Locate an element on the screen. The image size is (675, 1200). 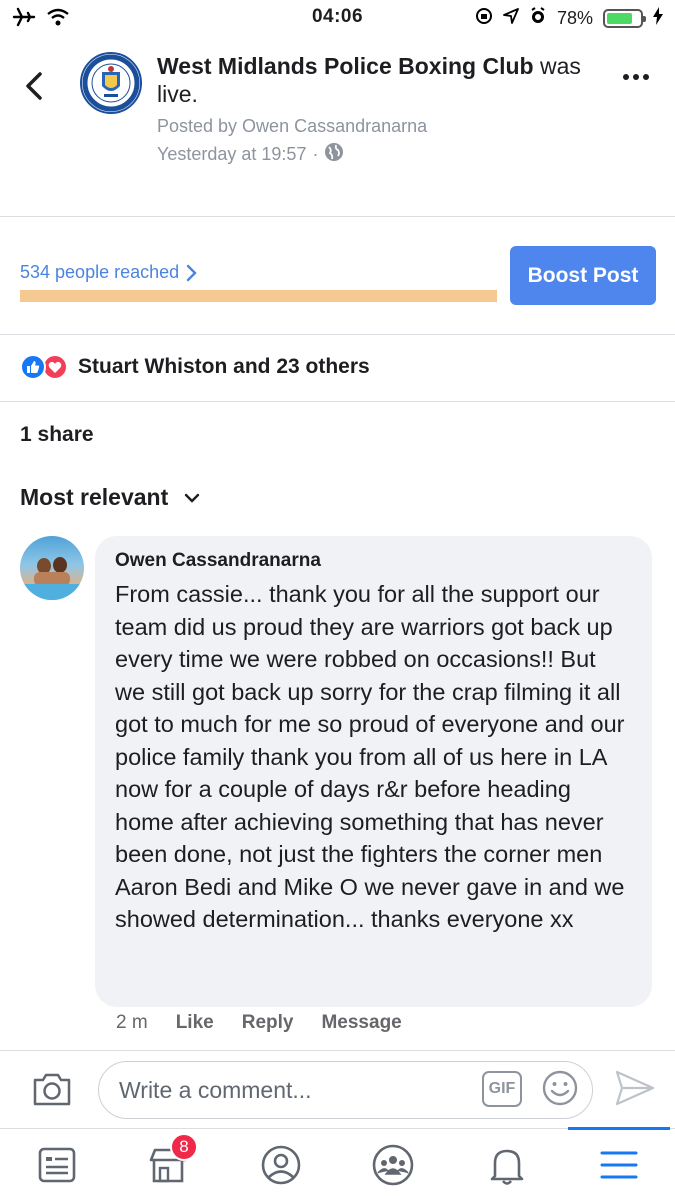
comment-actions: 2 m Like Reply Message is located at coordinates (259, 1023).